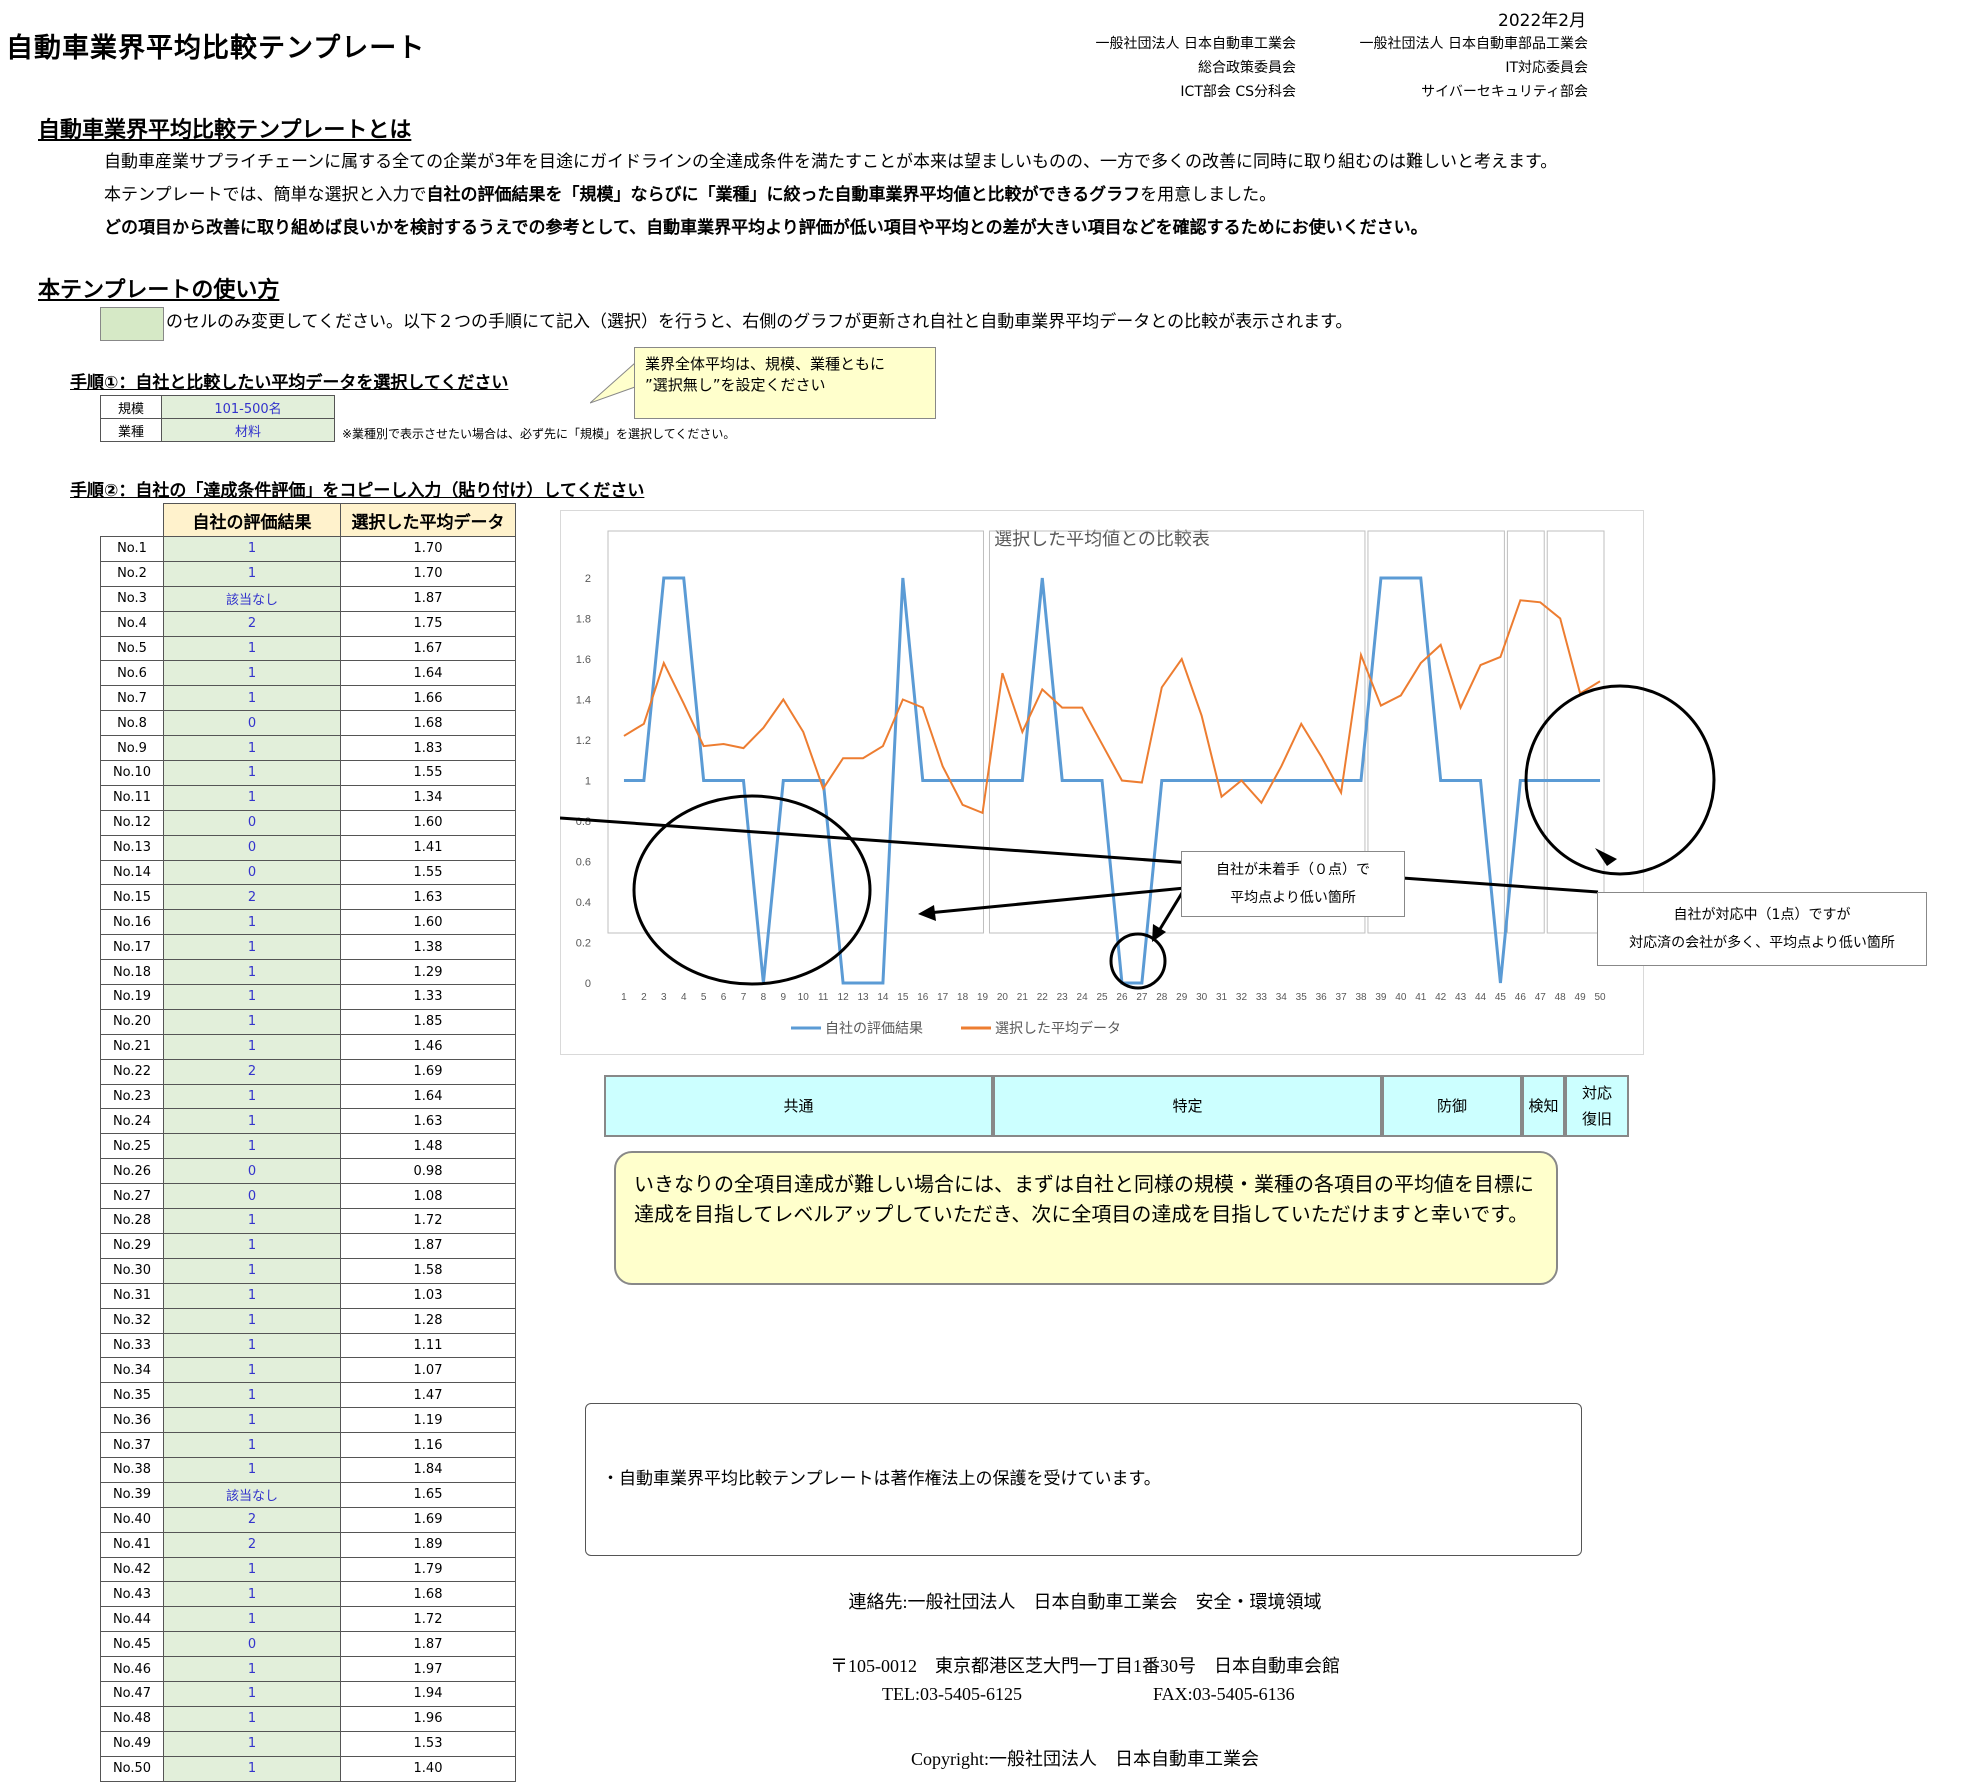 This screenshot has height=1786, width=1969. What do you see at coordinates (798, 1106) in the screenshot?
I see `category-cell: 共通` at bounding box center [798, 1106].